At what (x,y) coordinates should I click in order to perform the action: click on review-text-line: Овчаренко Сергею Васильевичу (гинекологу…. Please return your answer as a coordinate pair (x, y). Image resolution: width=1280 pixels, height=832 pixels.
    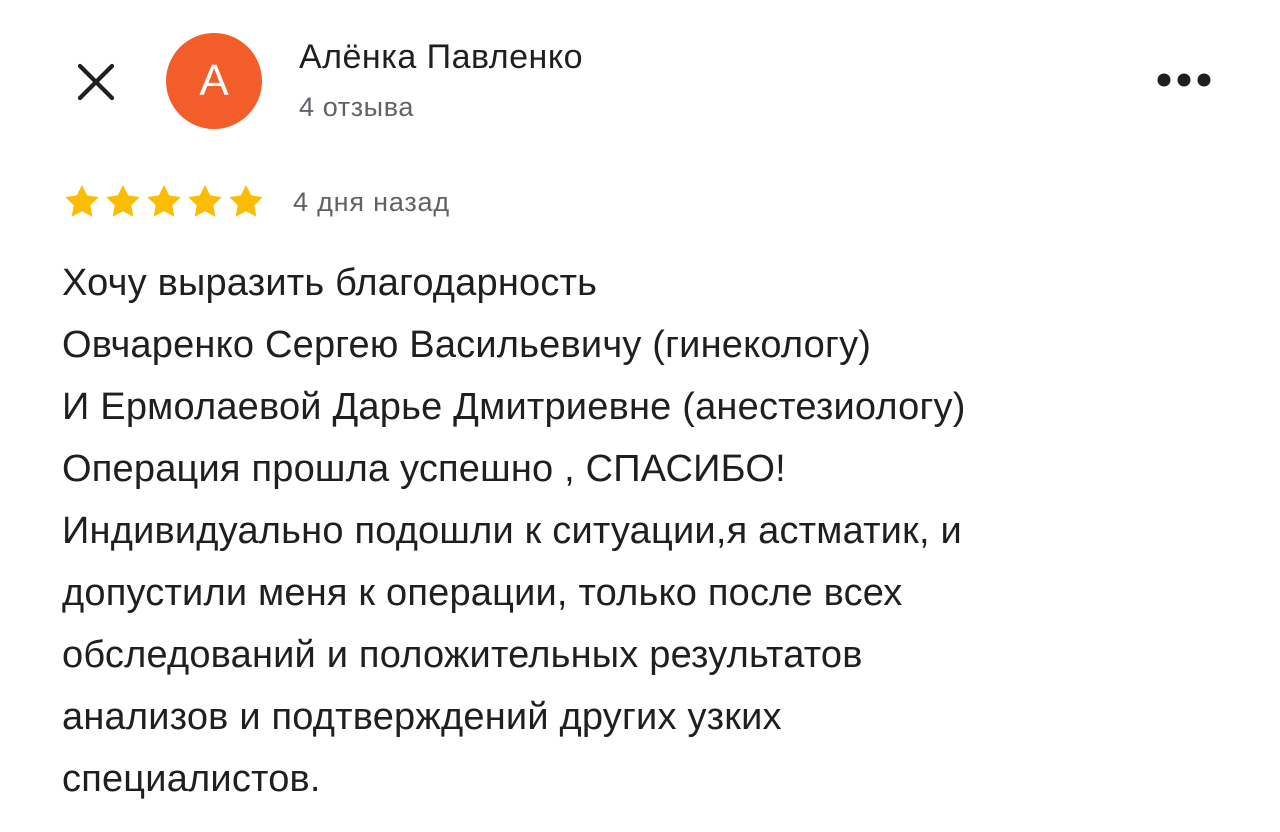
    Looking at the image, I should click on (467, 345).